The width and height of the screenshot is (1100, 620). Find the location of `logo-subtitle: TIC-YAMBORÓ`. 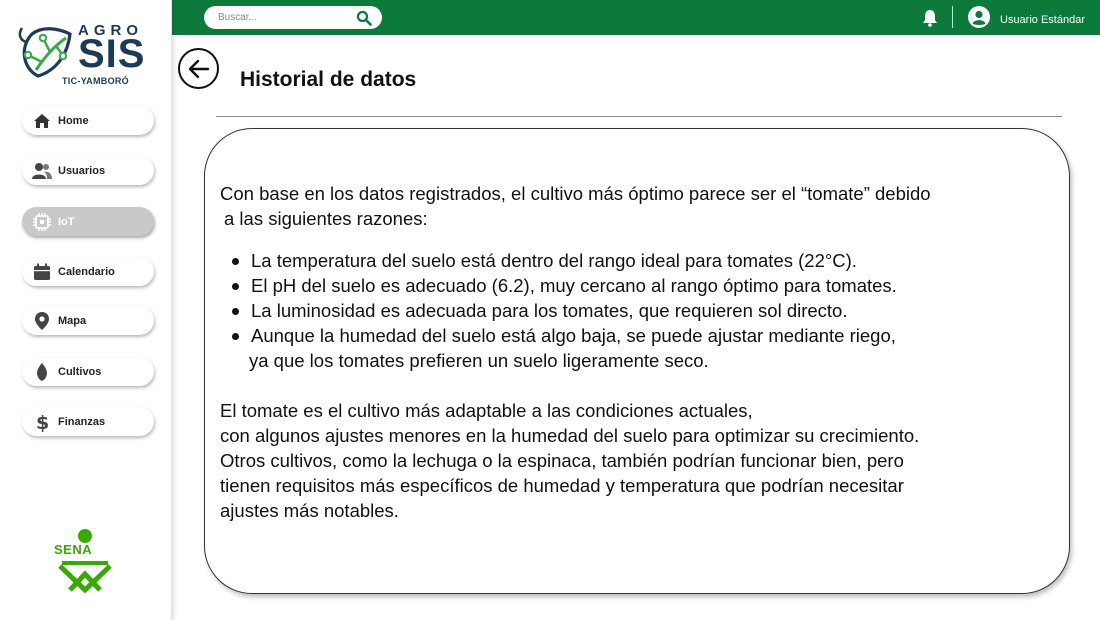

logo-subtitle: TIC-YAMBORÓ is located at coordinates (95, 81).